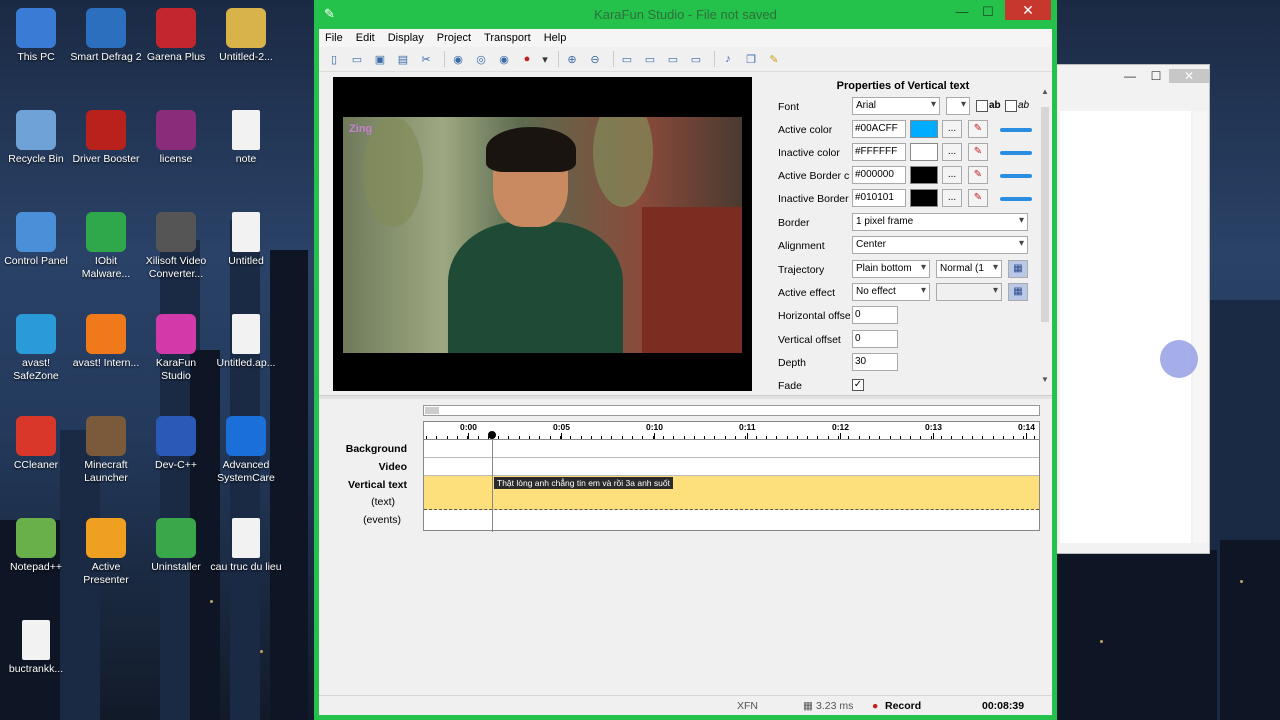 The width and height of the screenshot is (1280, 720). Describe the element at coordinates (36, 138) in the screenshot. I see `desktop-icon: Recycle Bin` at that location.